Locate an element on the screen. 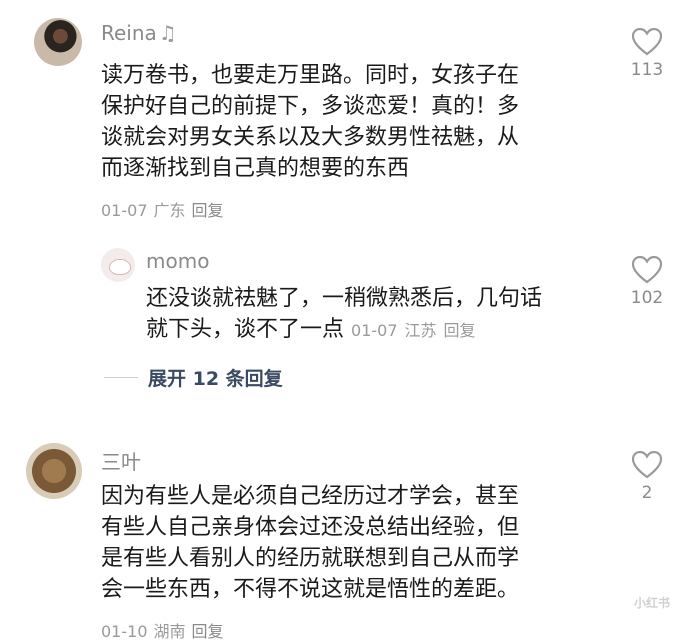 The height and width of the screenshot is (642, 690). watermark: 小红书 is located at coordinates (651, 603).